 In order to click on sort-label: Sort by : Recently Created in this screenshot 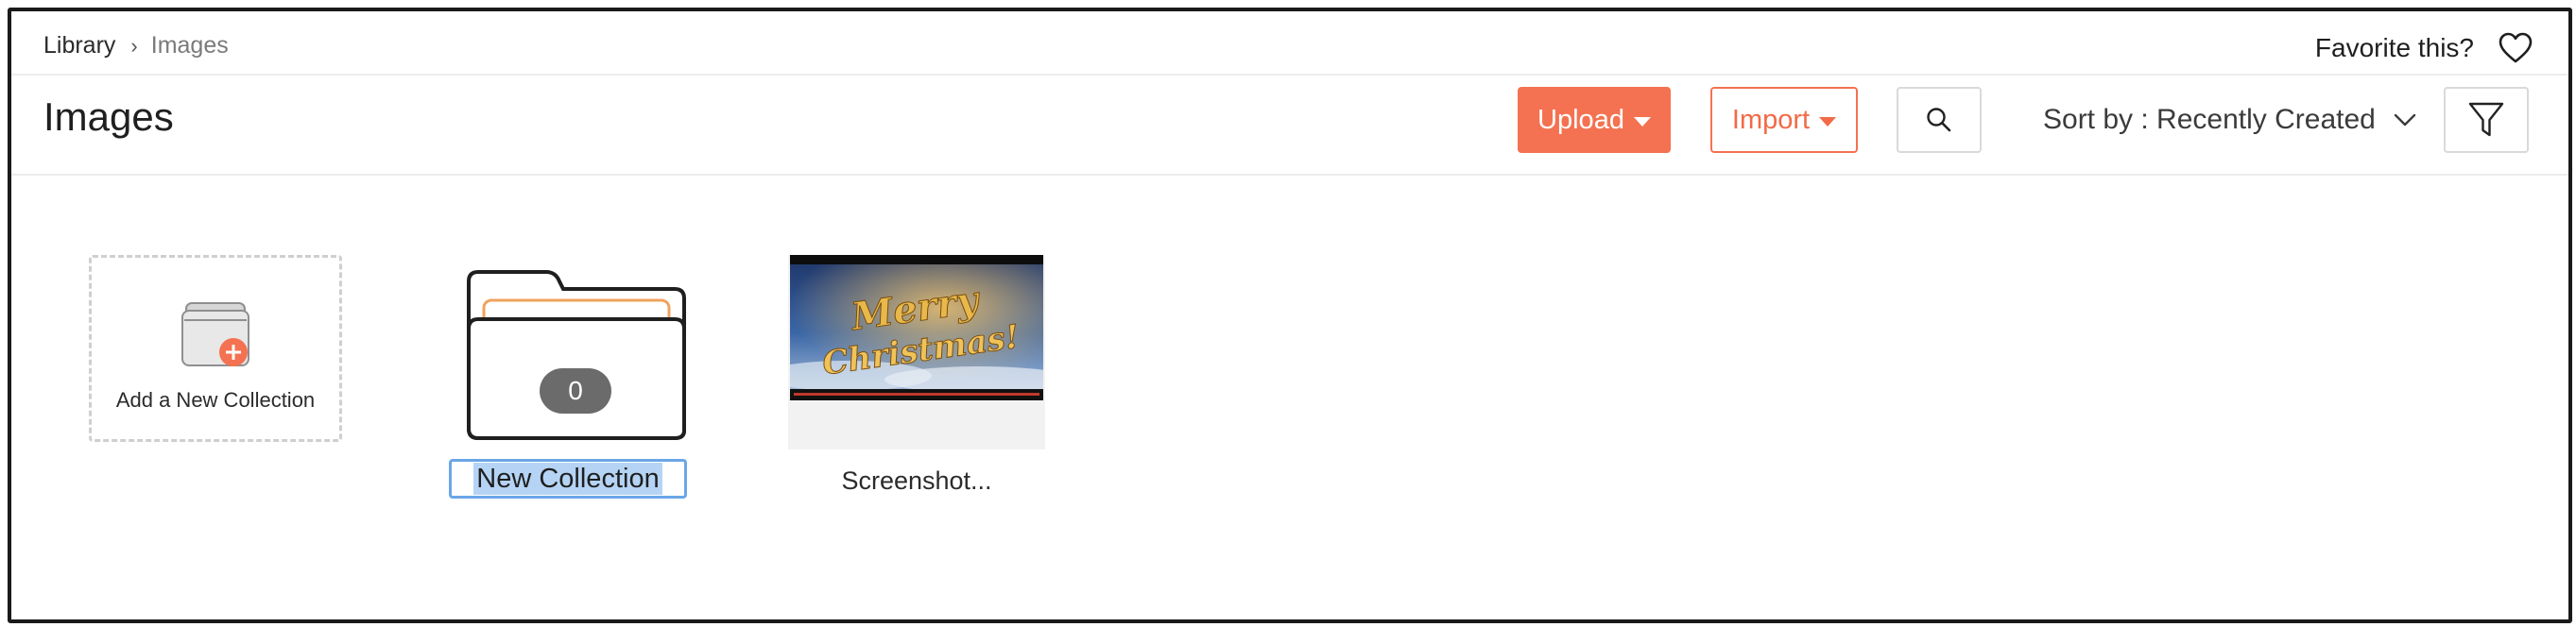, I will do `click(2209, 119)`.